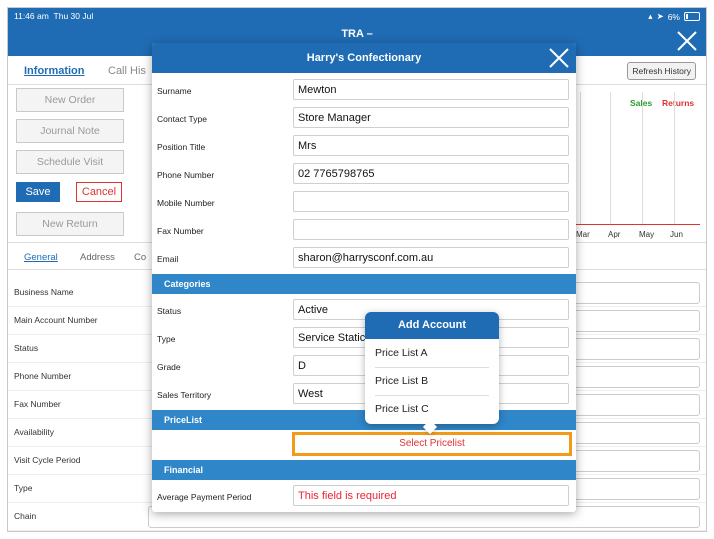  I want to click on categories-section: Categories, so click(364, 284).